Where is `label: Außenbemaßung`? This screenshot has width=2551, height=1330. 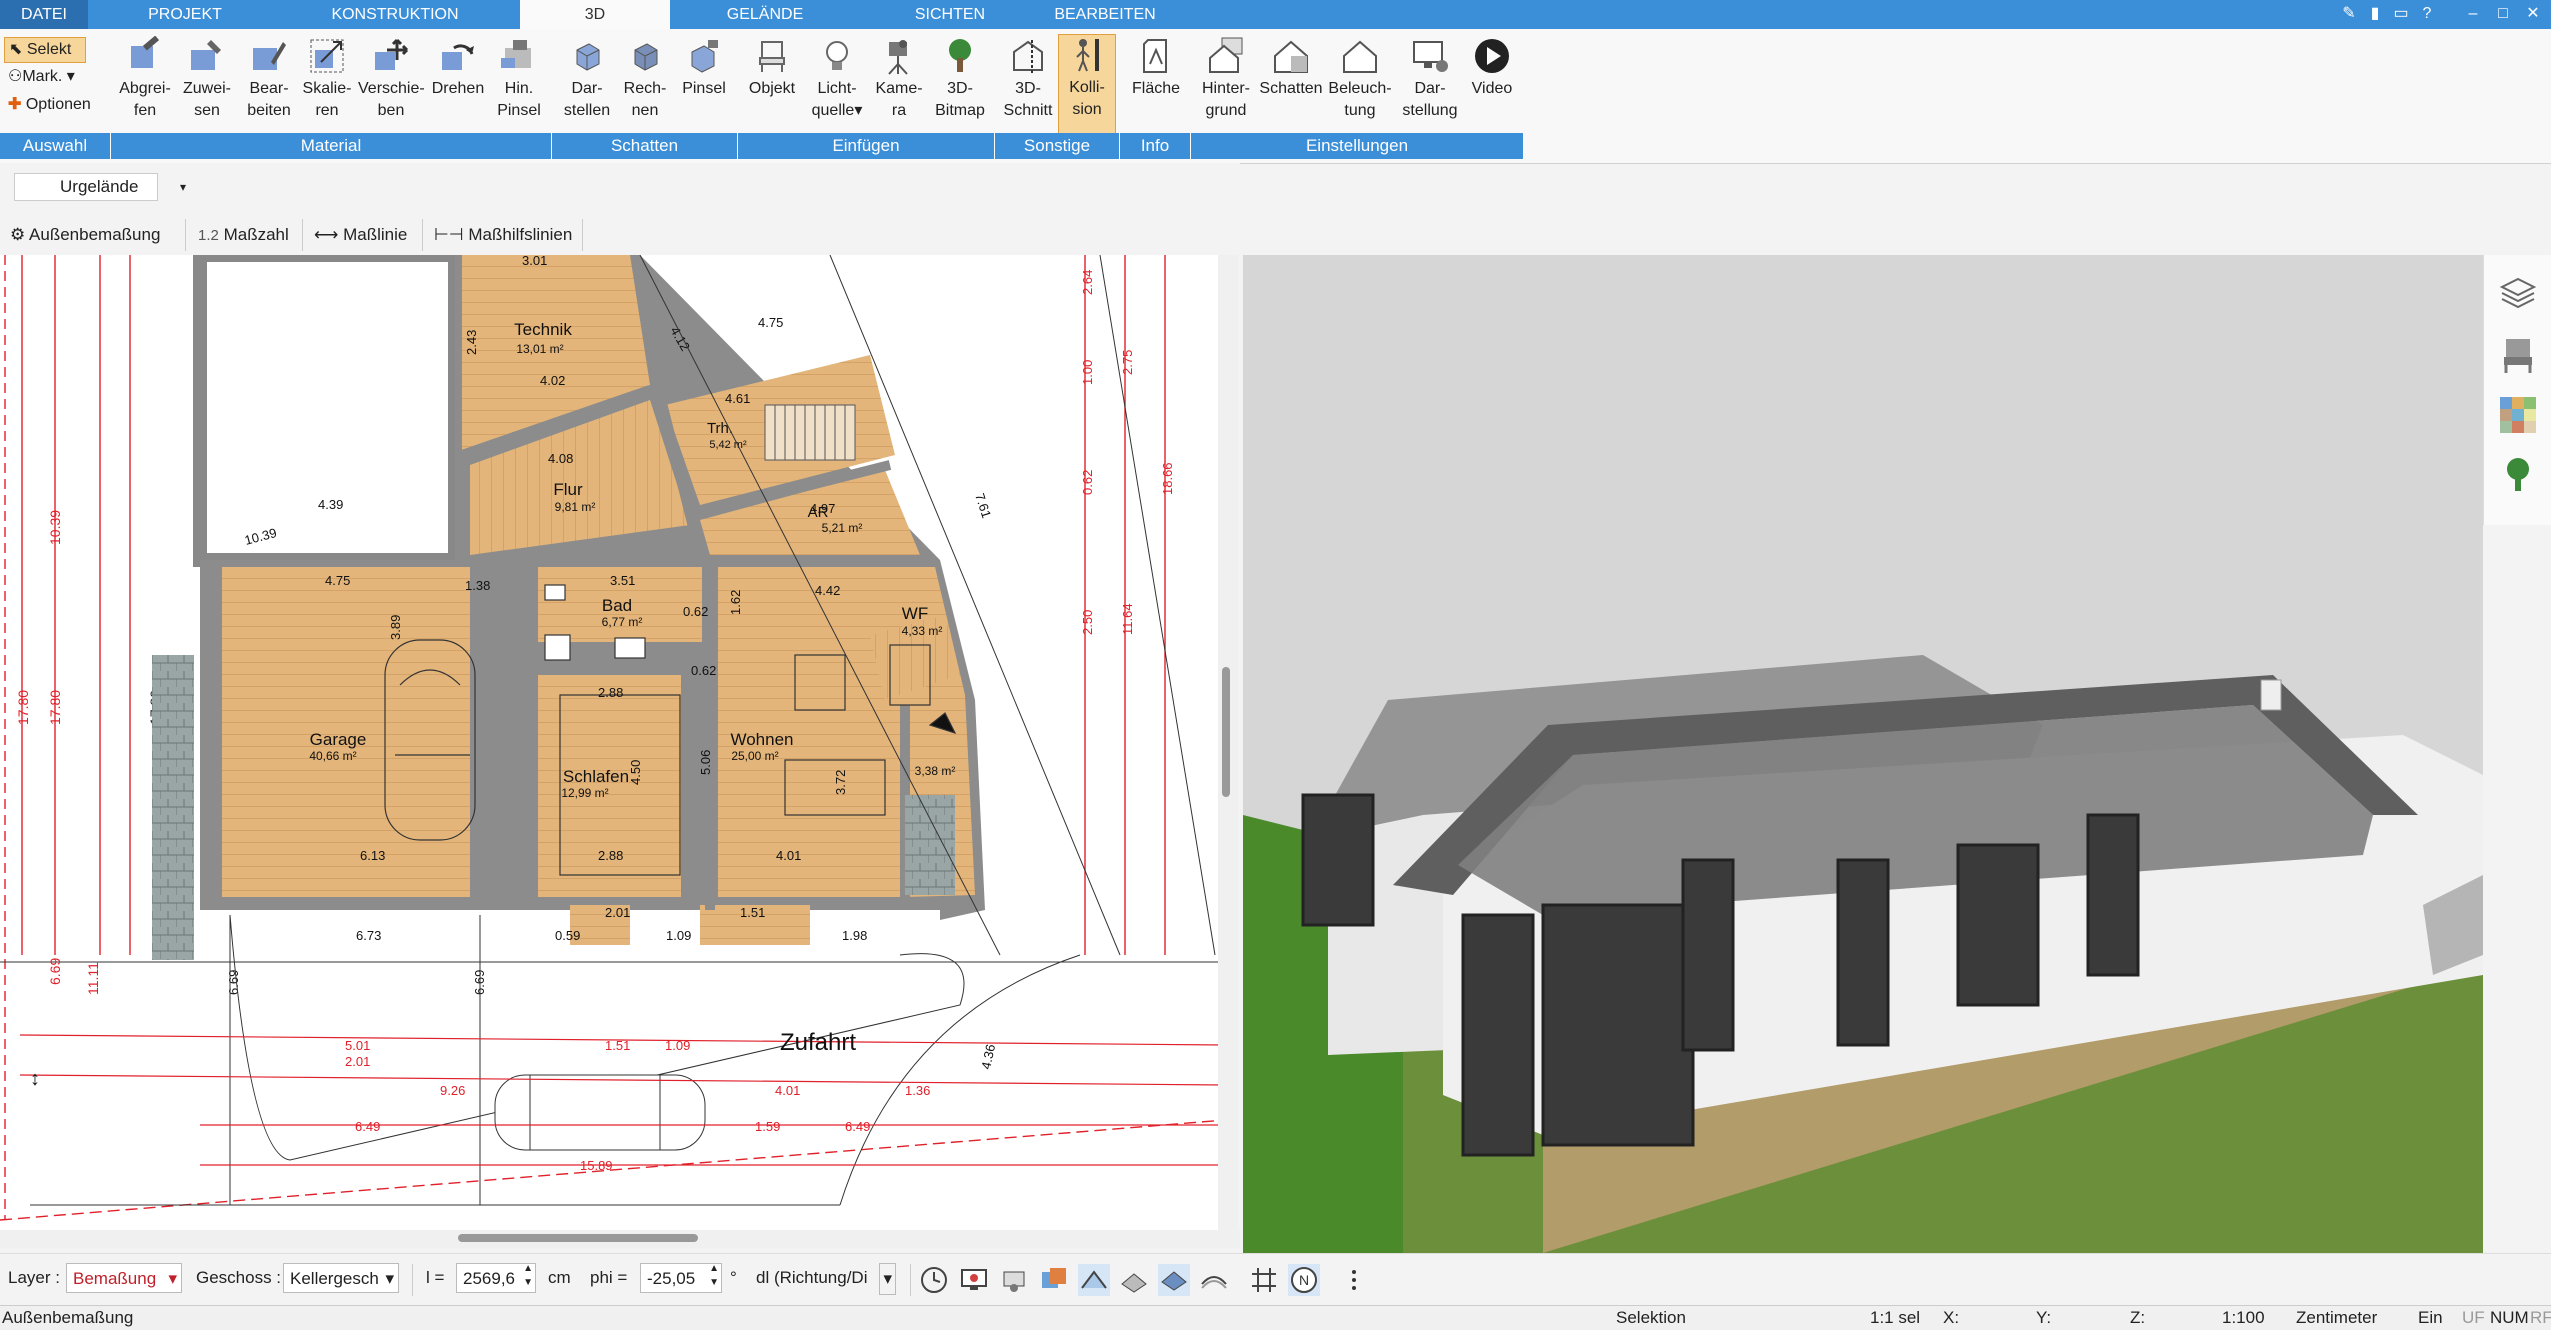
label: Außenbemaßung is located at coordinates (95, 234).